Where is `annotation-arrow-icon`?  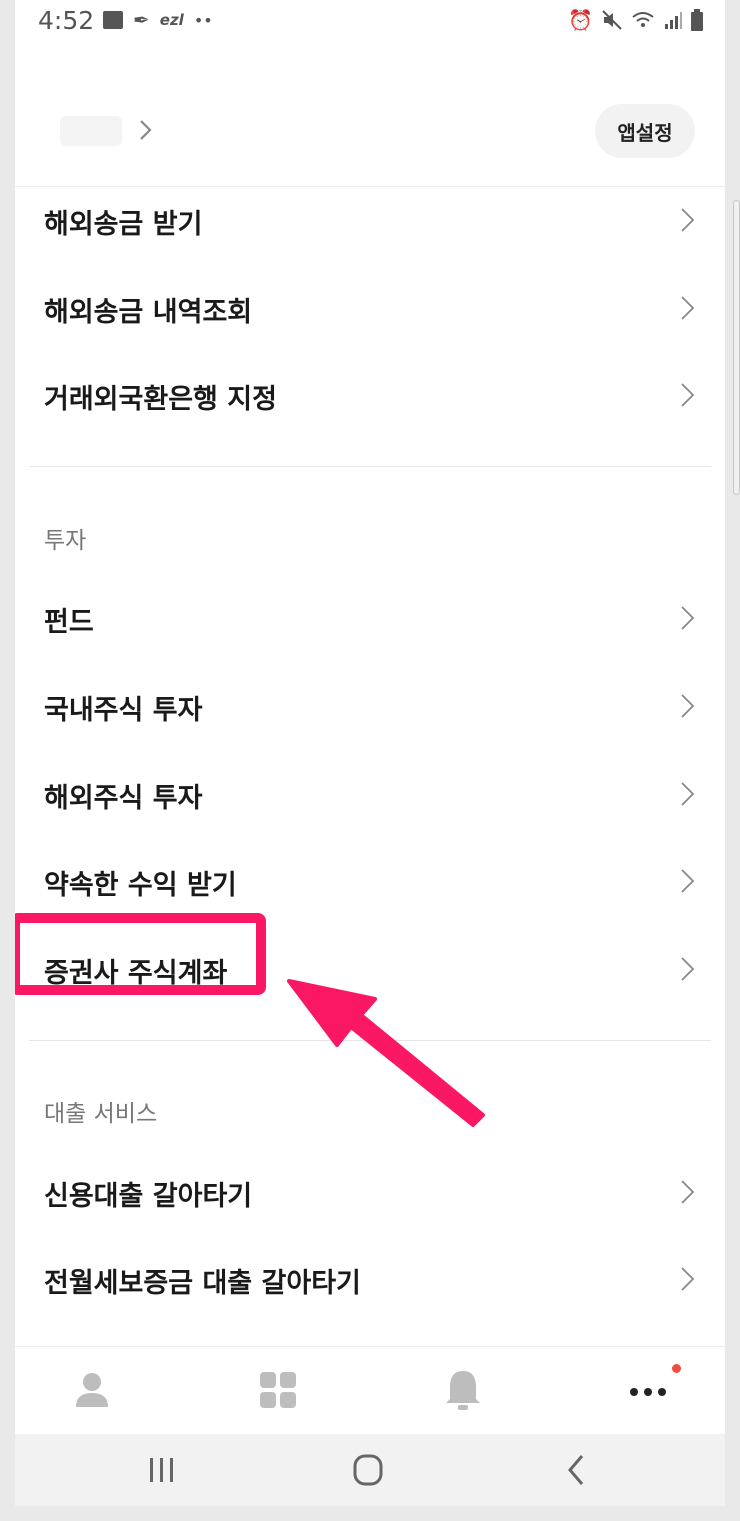
annotation-arrow-icon is located at coordinates (386, 1053).